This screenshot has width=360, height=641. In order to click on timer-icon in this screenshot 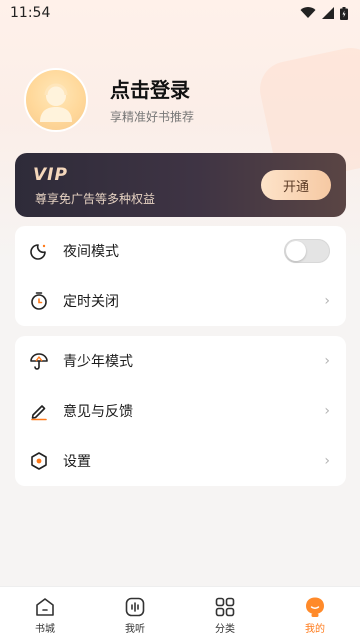, I will do `click(39, 301)`.